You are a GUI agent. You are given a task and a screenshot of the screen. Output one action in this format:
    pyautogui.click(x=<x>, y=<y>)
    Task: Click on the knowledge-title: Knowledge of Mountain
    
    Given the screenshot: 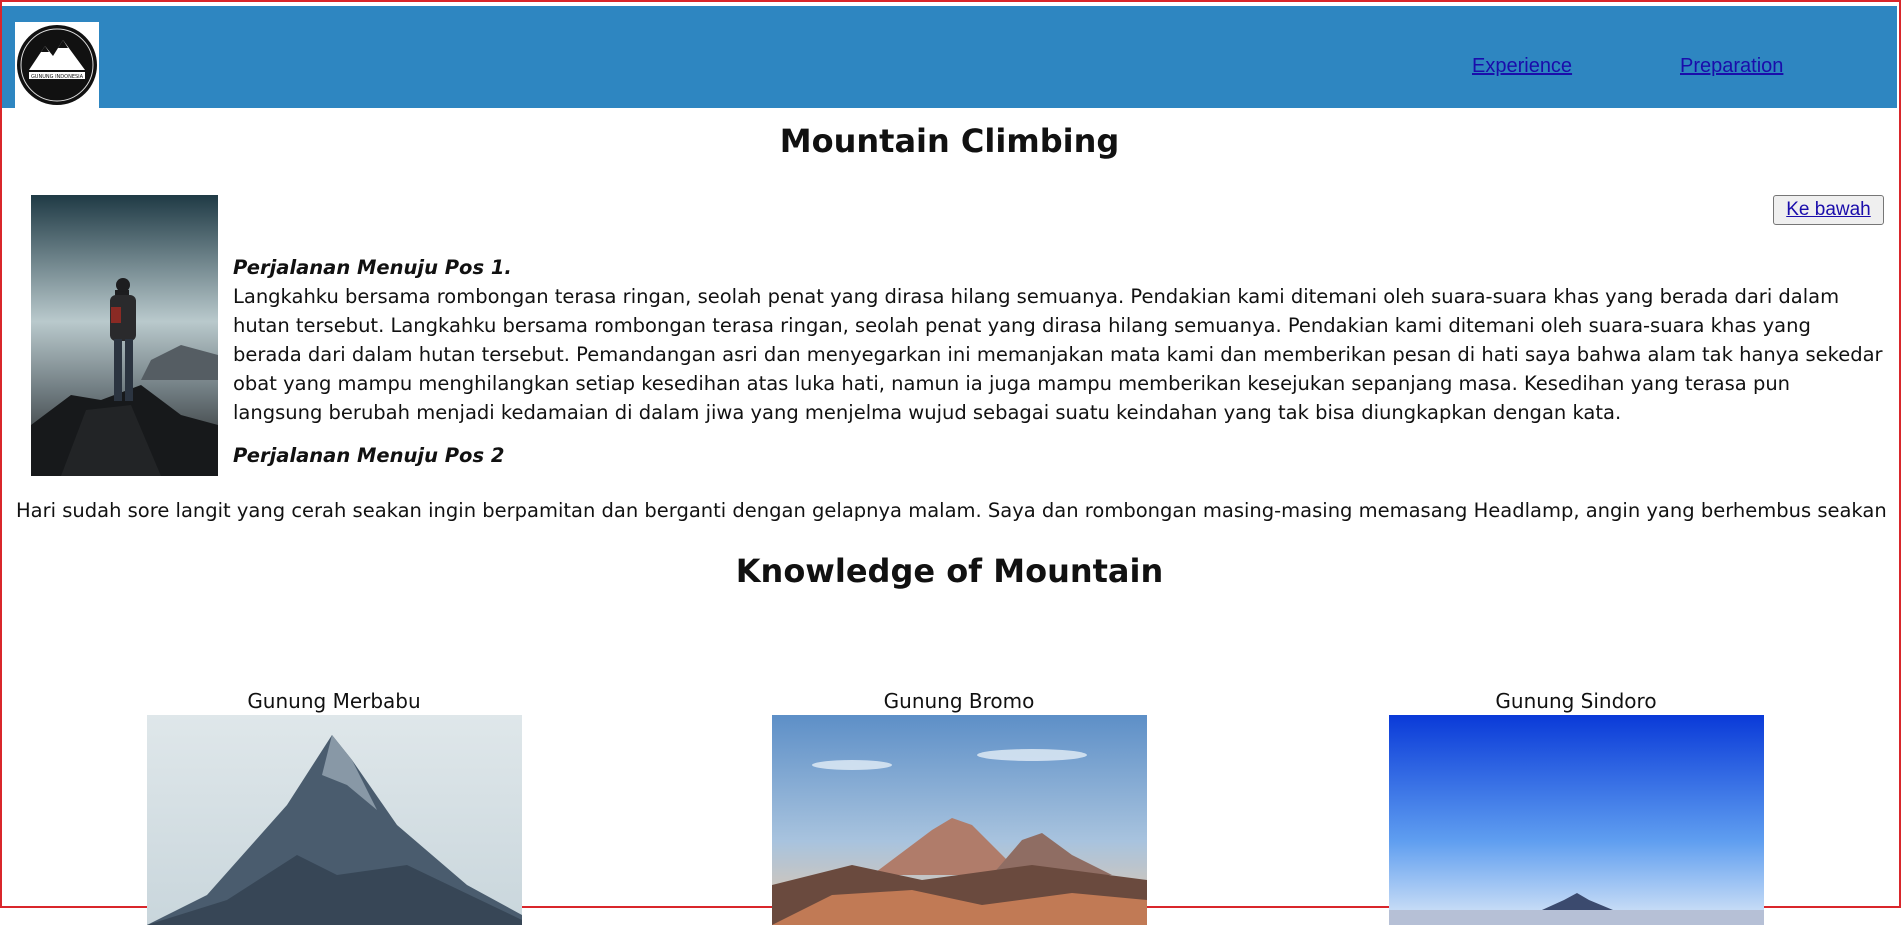 What is the action you would take?
    pyautogui.click(x=949, y=571)
    